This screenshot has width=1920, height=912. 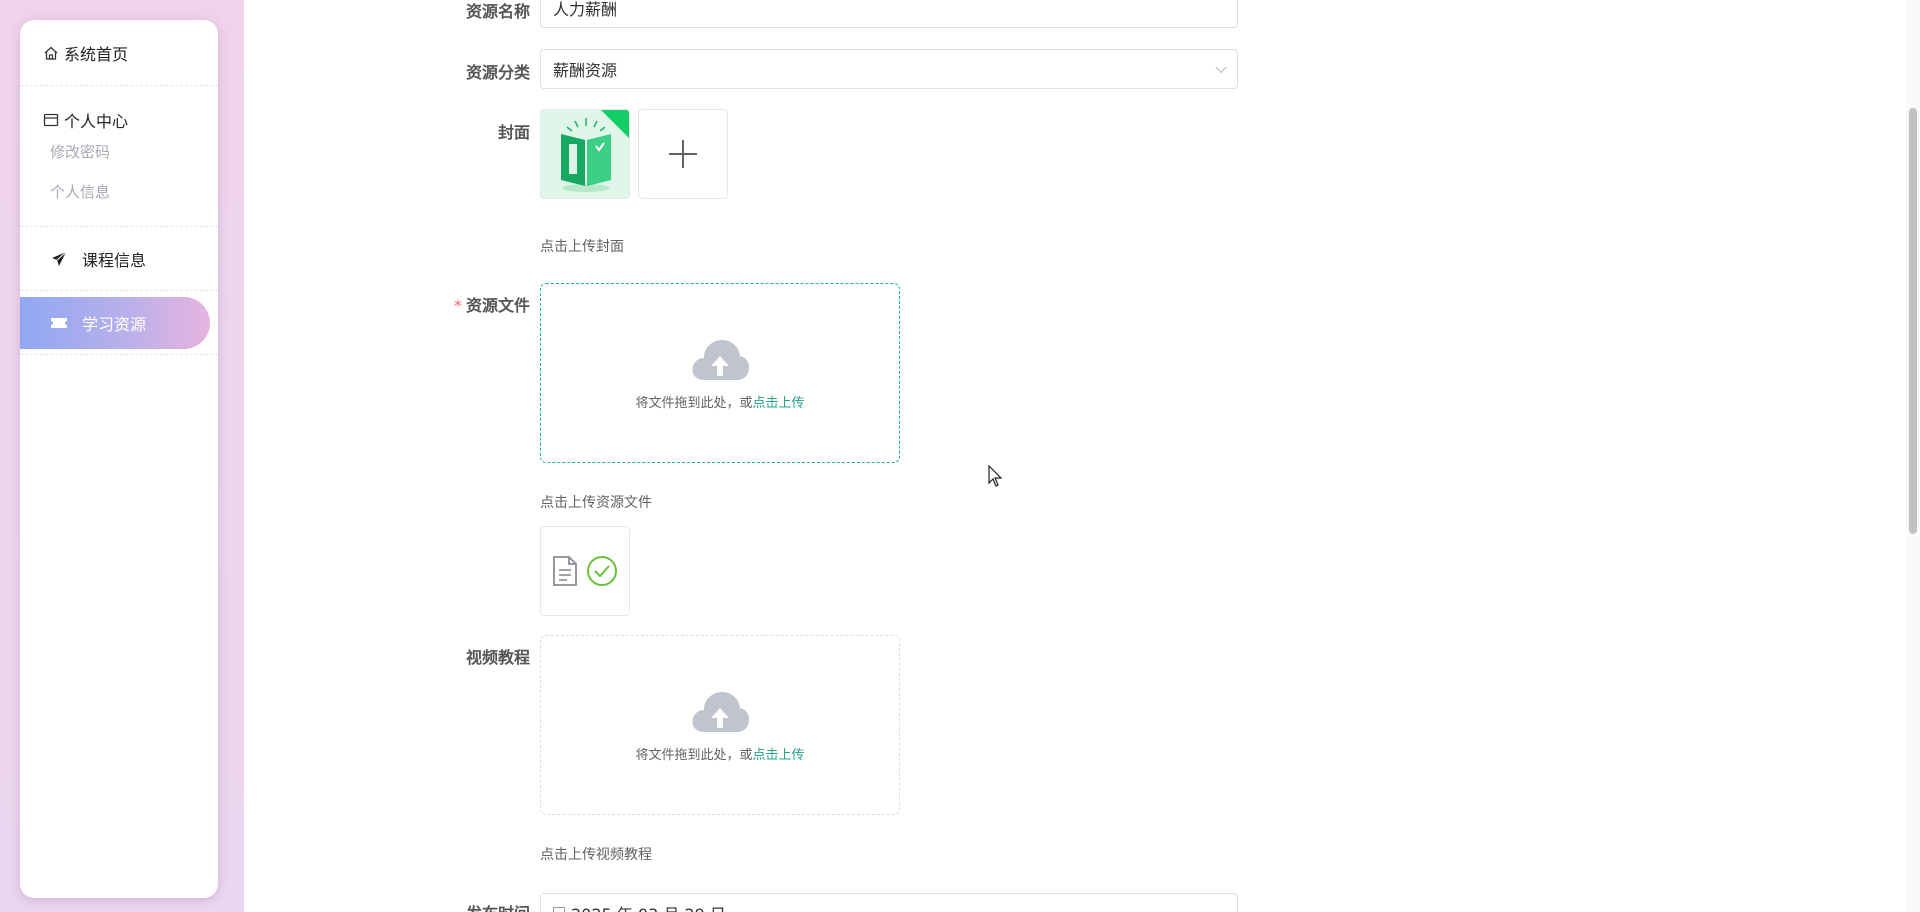 What do you see at coordinates (96, 54) in the screenshot?
I see `sidebar-item-label: 系统首页` at bounding box center [96, 54].